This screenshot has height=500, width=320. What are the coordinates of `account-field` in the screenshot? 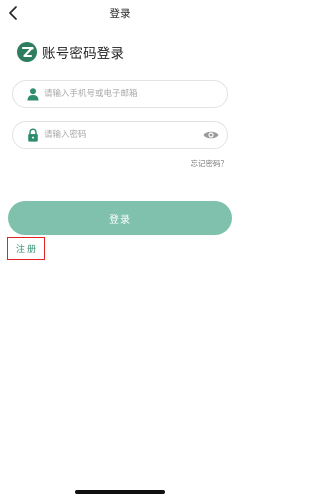 It's located at (120, 94).